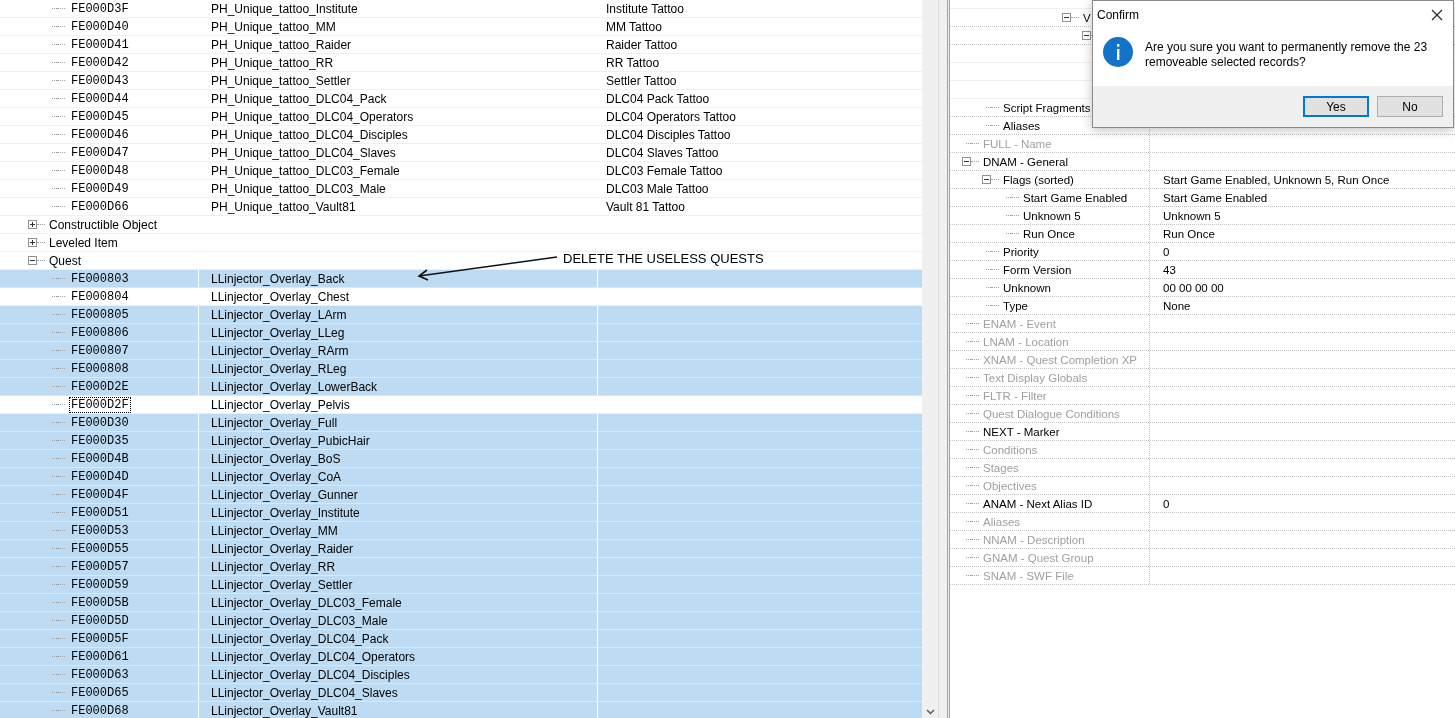 This screenshot has width=1455, height=718. Describe the element at coordinates (461, 477) in the screenshot. I see `record-row: FE000D4D LLinjector_Overlay_CoA` at that location.